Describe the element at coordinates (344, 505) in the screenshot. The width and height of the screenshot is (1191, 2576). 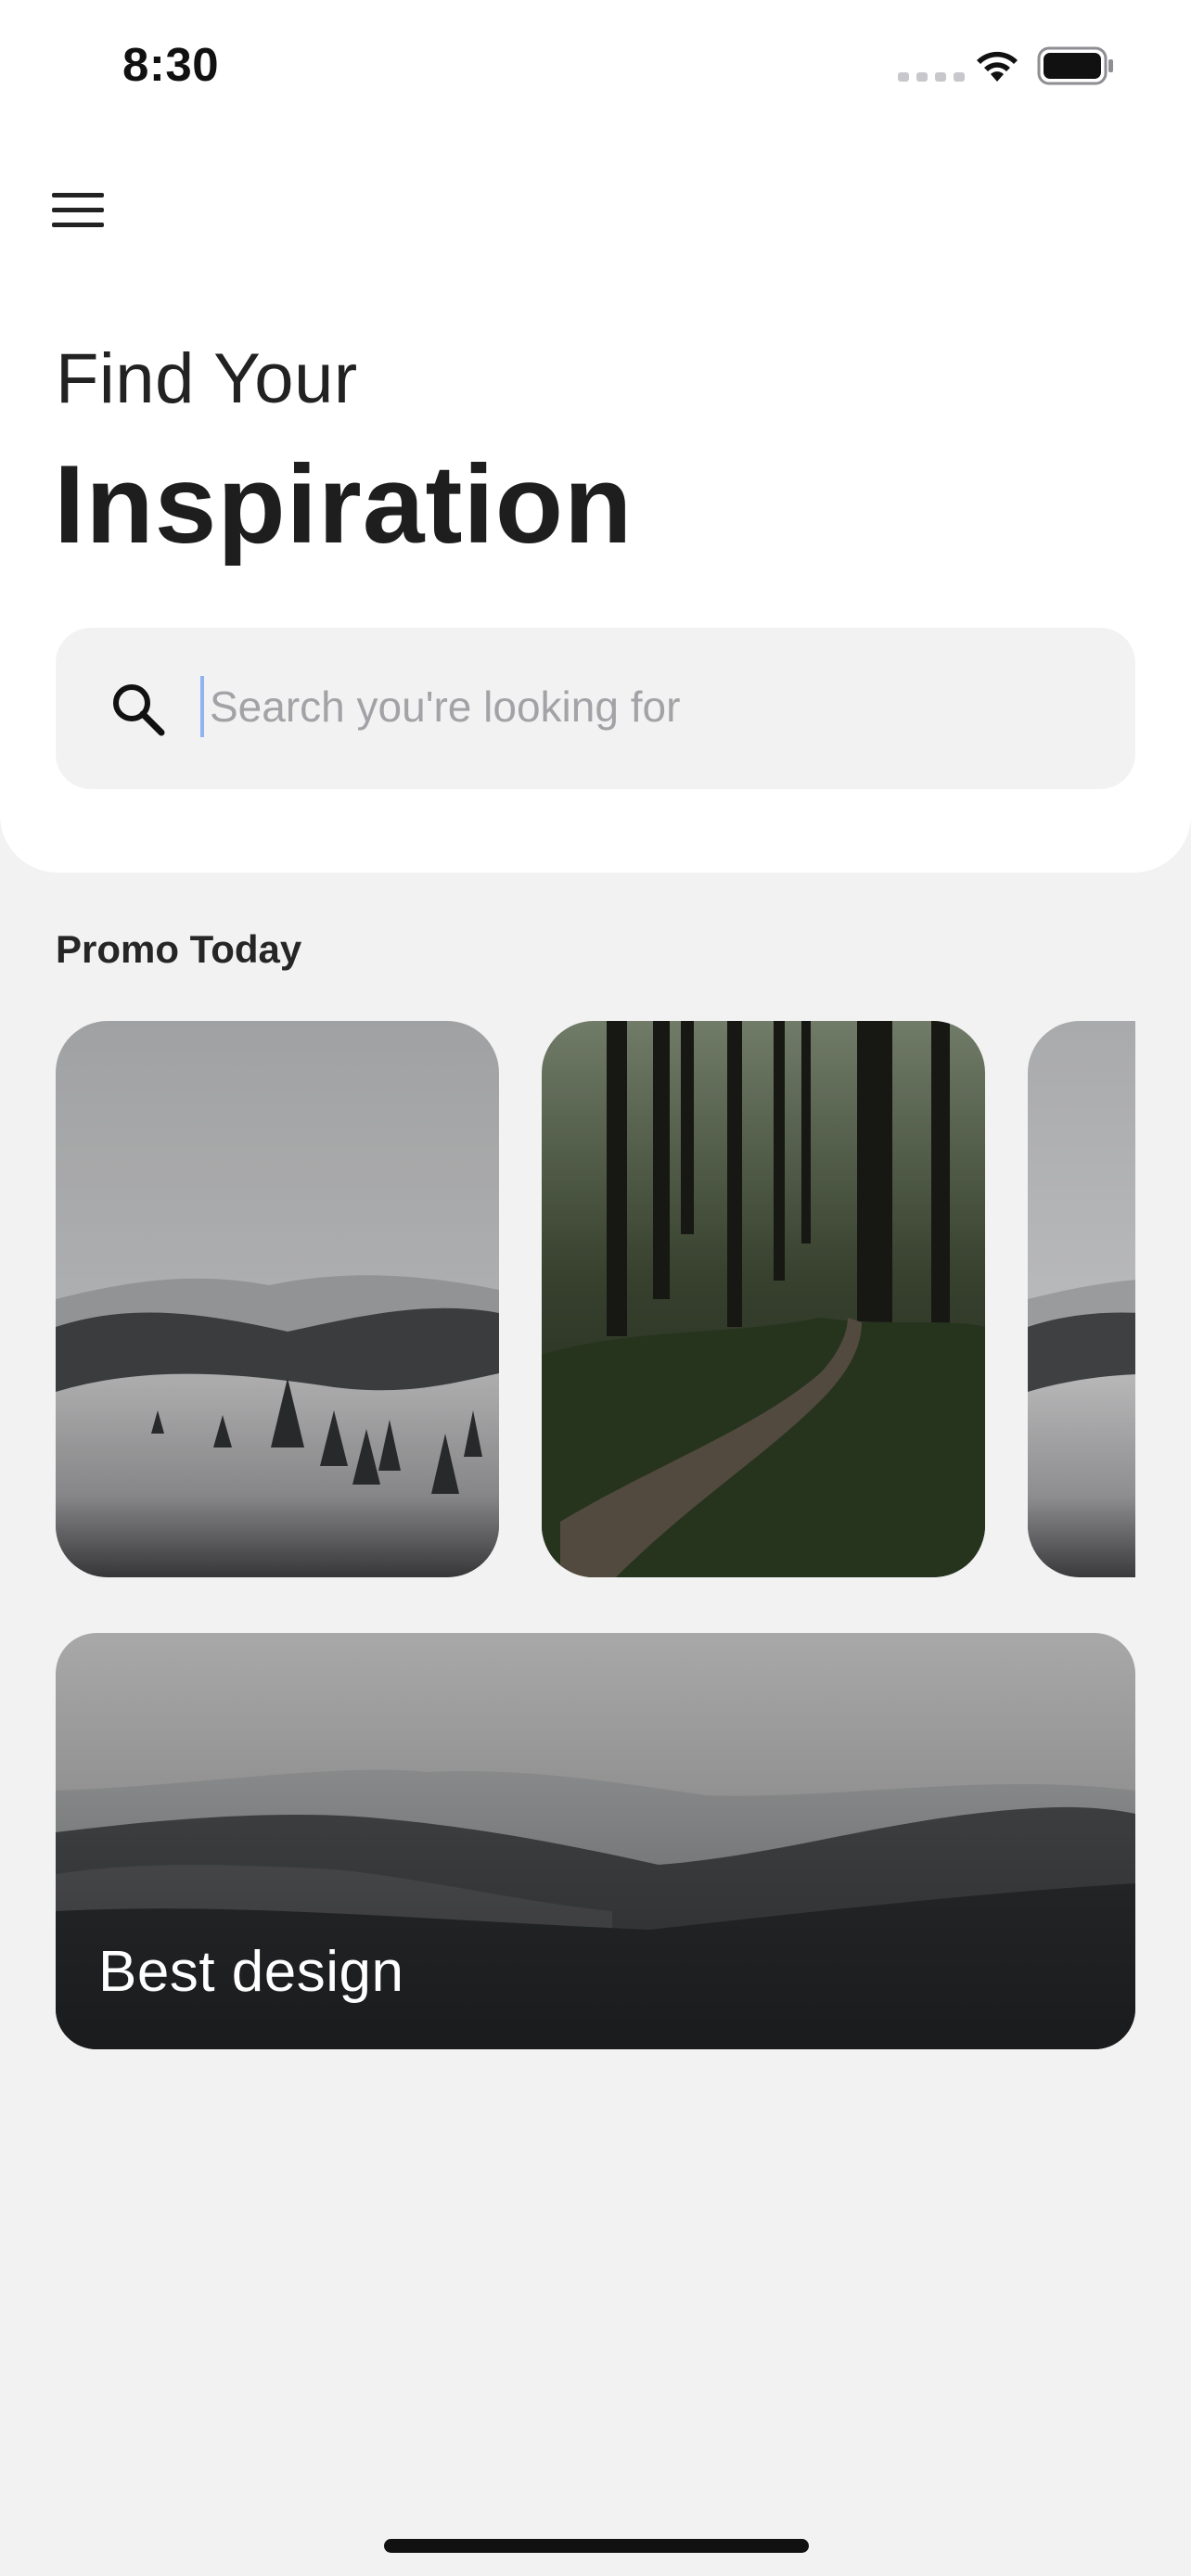
I see `page-title: Inspiration` at that location.